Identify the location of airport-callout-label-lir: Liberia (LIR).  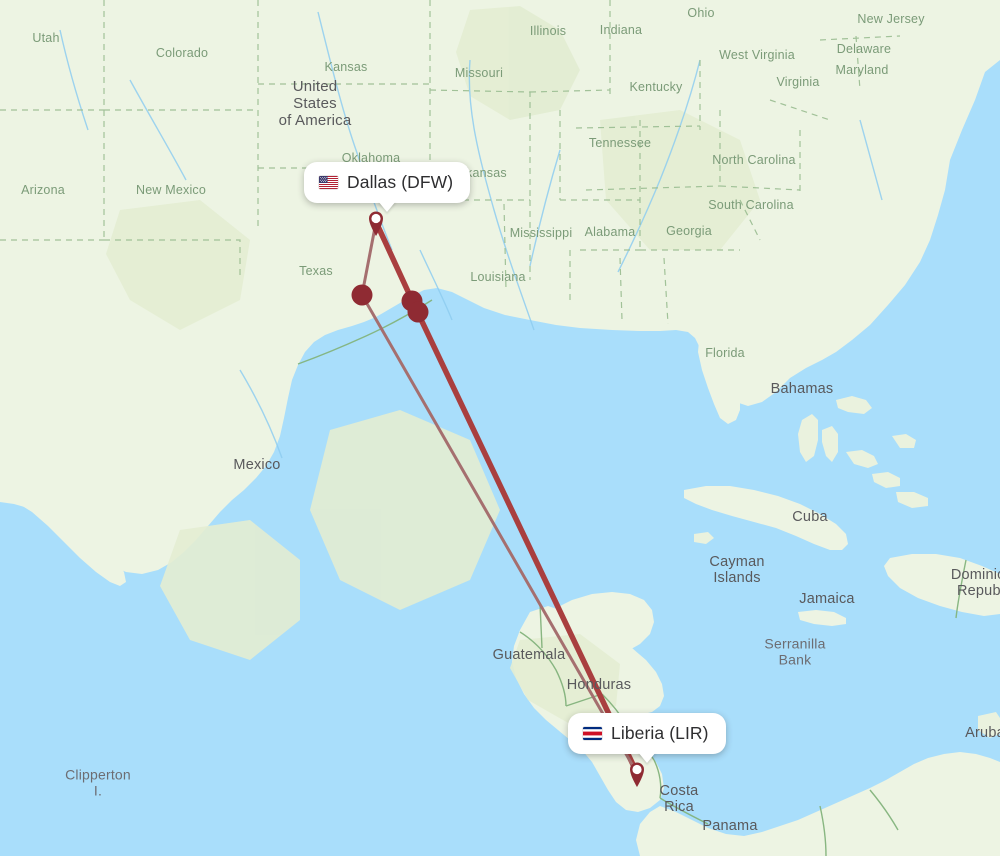
(660, 733).